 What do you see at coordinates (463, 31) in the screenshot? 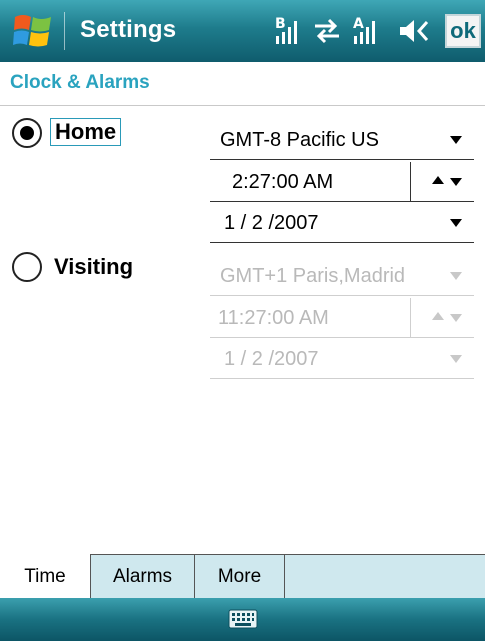
I see `ok-button: ok` at bounding box center [463, 31].